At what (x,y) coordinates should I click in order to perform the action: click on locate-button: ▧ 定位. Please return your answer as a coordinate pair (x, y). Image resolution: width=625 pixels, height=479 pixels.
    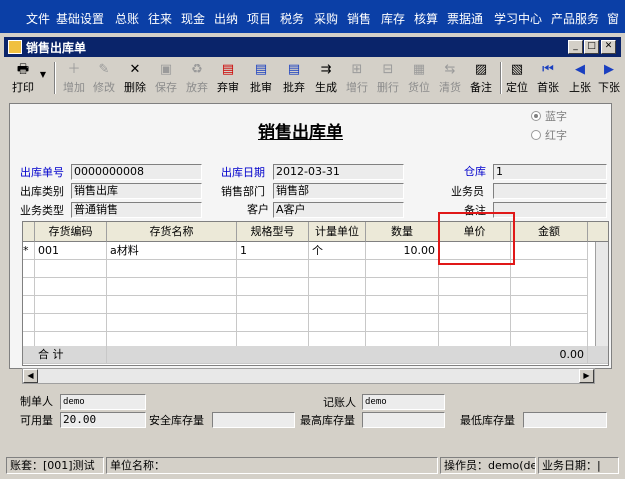
    Looking at the image, I should click on (517, 78).